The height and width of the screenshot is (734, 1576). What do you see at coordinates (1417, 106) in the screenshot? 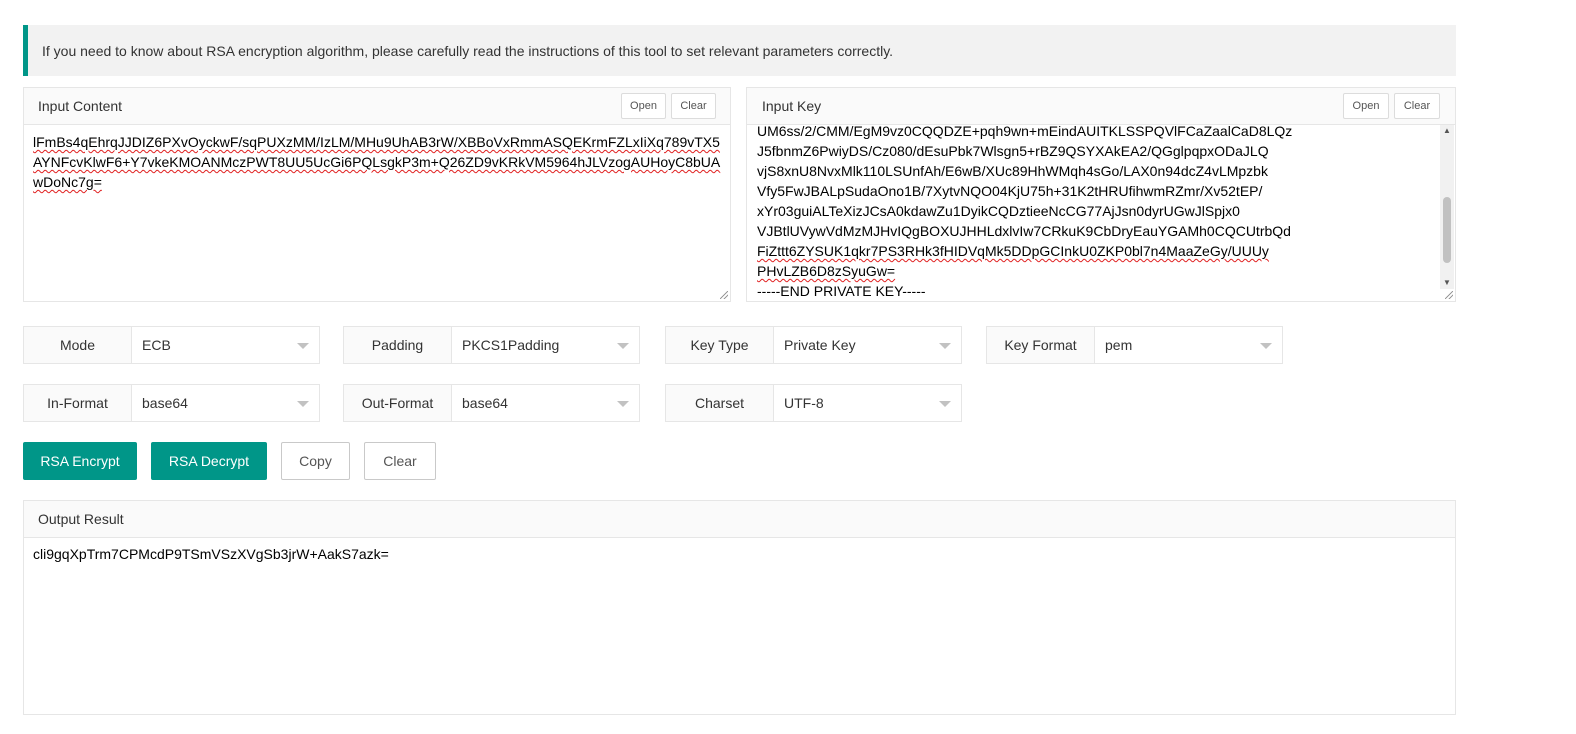
I see `input-key-clear-button: Clear` at bounding box center [1417, 106].